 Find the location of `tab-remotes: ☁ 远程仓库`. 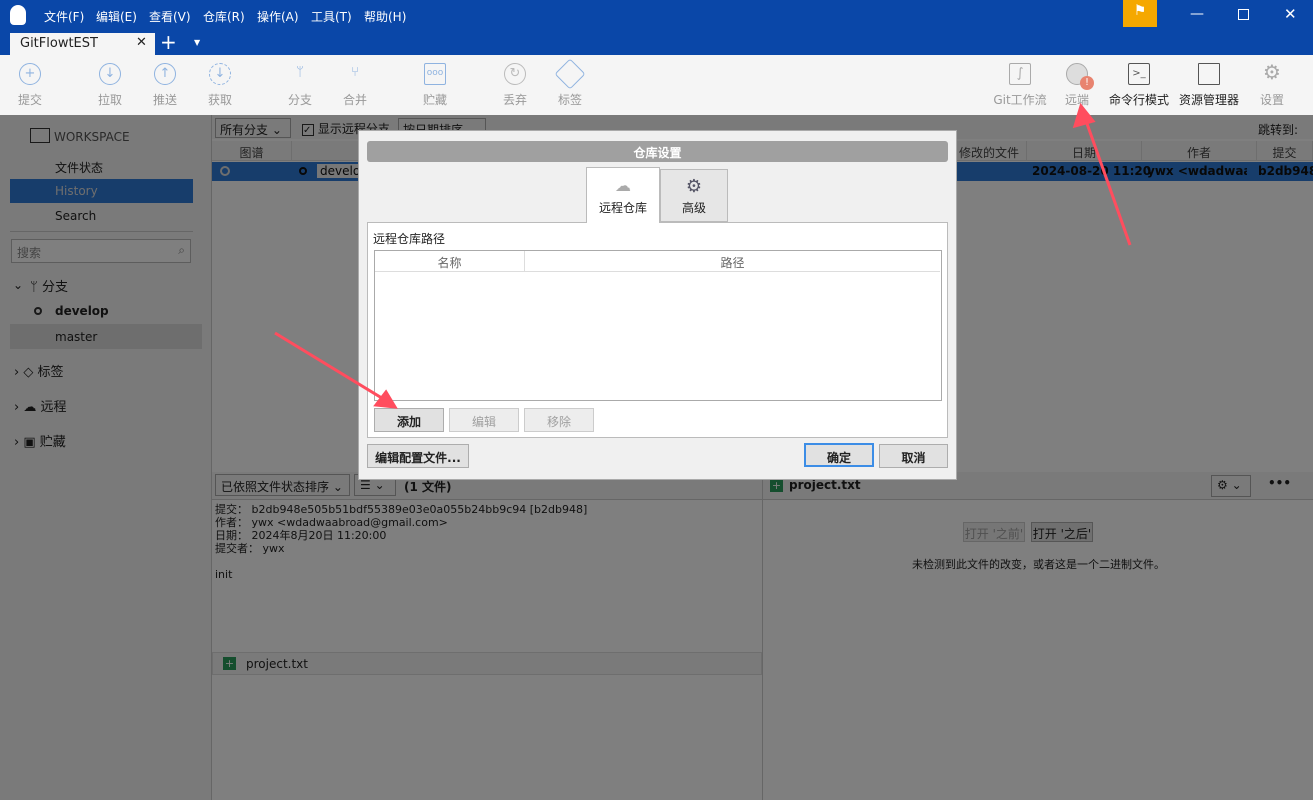

tab-remotes: ☁ 远程仓库 is located at coordinates (623, 195).